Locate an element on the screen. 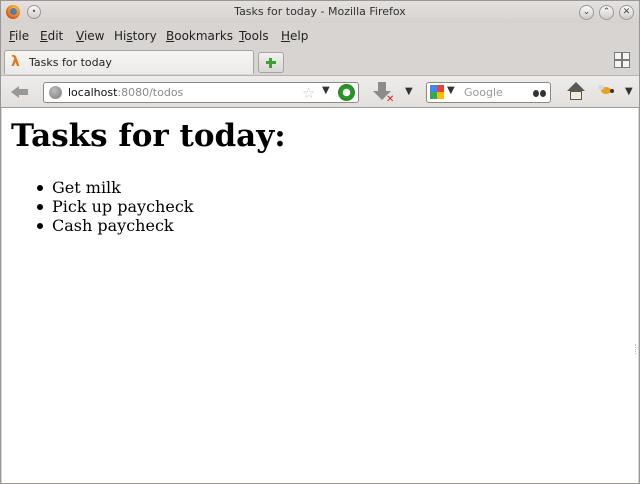 The image size is (640, 484). lambda-icon: λ is located at coordinates (15, 62).